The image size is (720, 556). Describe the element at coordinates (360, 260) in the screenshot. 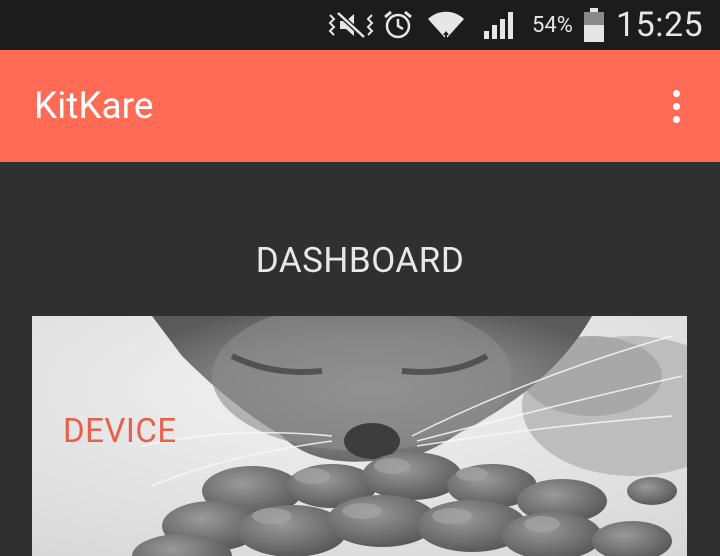

I see `page-title: DASHBOARD` at that location.